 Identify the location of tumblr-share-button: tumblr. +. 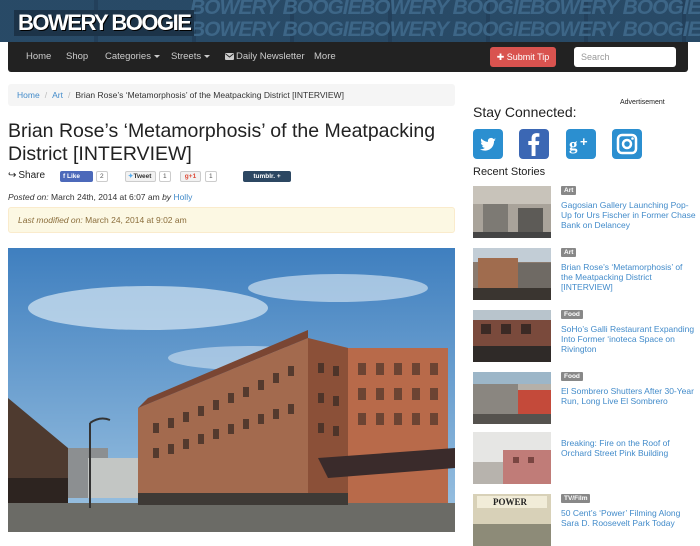
(267, 176).